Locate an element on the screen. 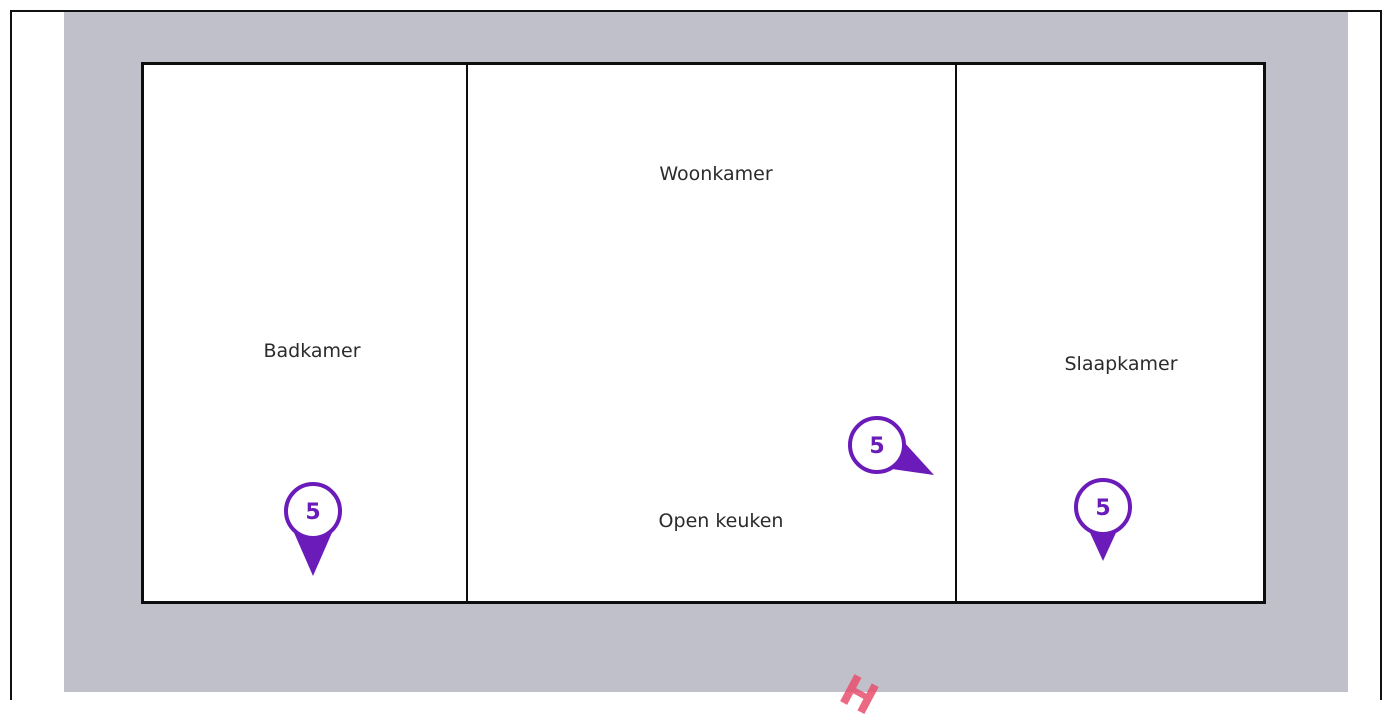 This screenshot has height=725, width=1394. marker-slaapkamer: 5 is located at coordinates (1103, 519).